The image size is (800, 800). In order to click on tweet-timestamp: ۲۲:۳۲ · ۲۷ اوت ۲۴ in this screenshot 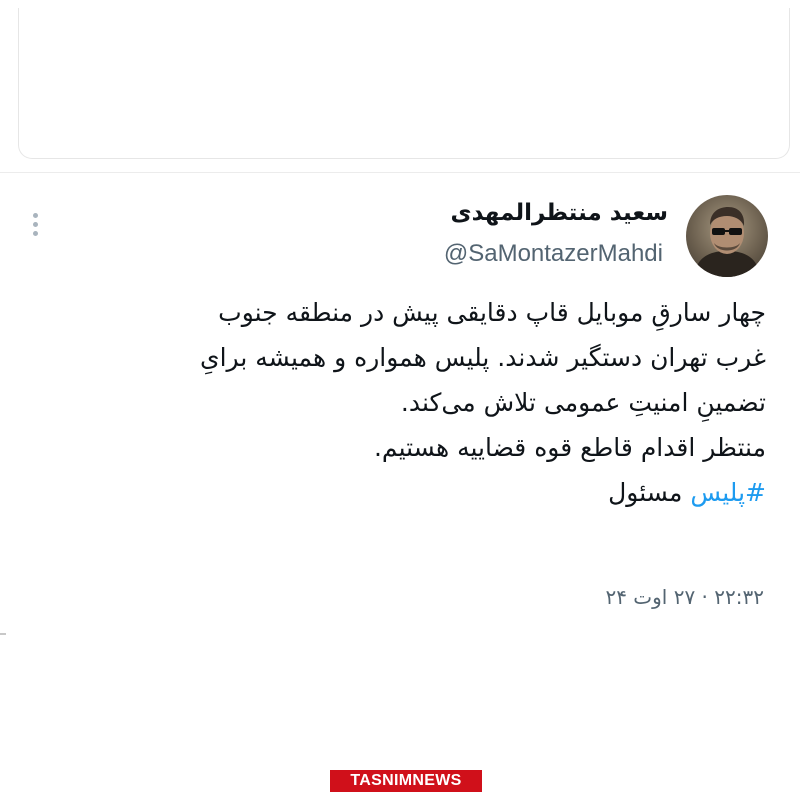, I will do `click(684, 597)`.